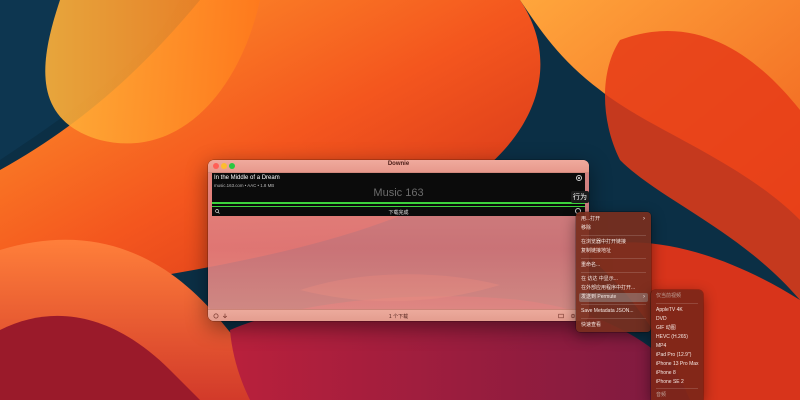 This screenshot has height=400, width=800. I want to click on menu-item-label: 快速查看, so click(591, 325).